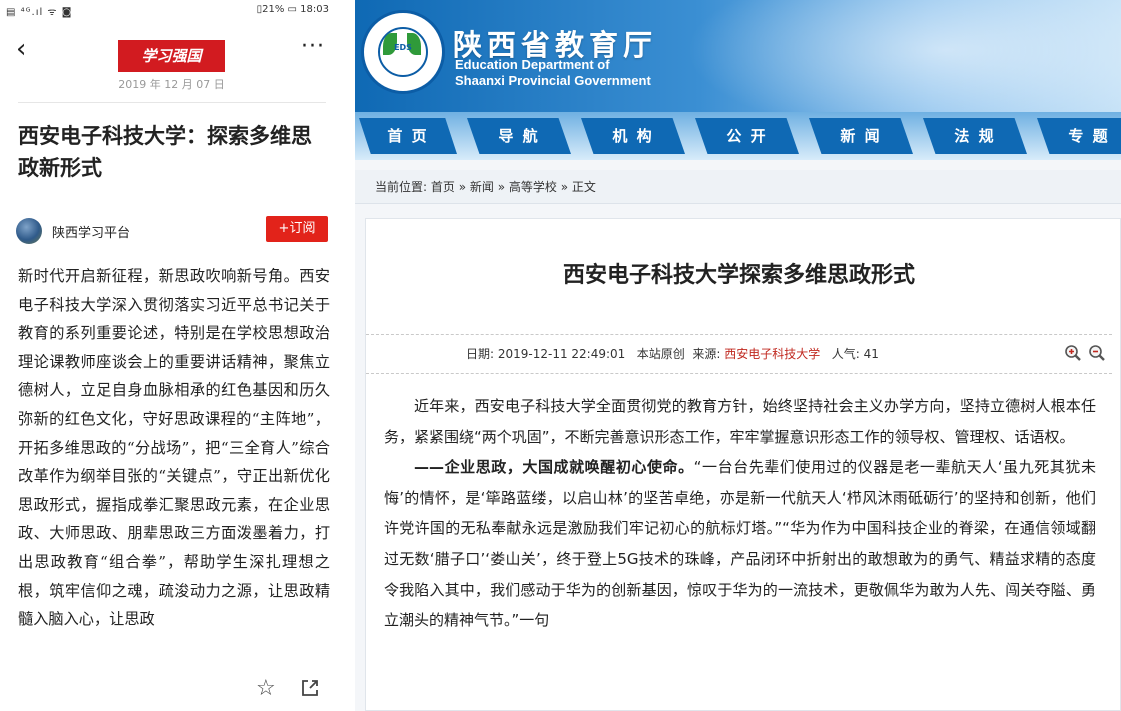 The height and width of the screenshot is (711, 1121). What do you see at coordinates (871, 354) in the screenshot?
I see `meta-views: 41` at bounding box center [871, 354].